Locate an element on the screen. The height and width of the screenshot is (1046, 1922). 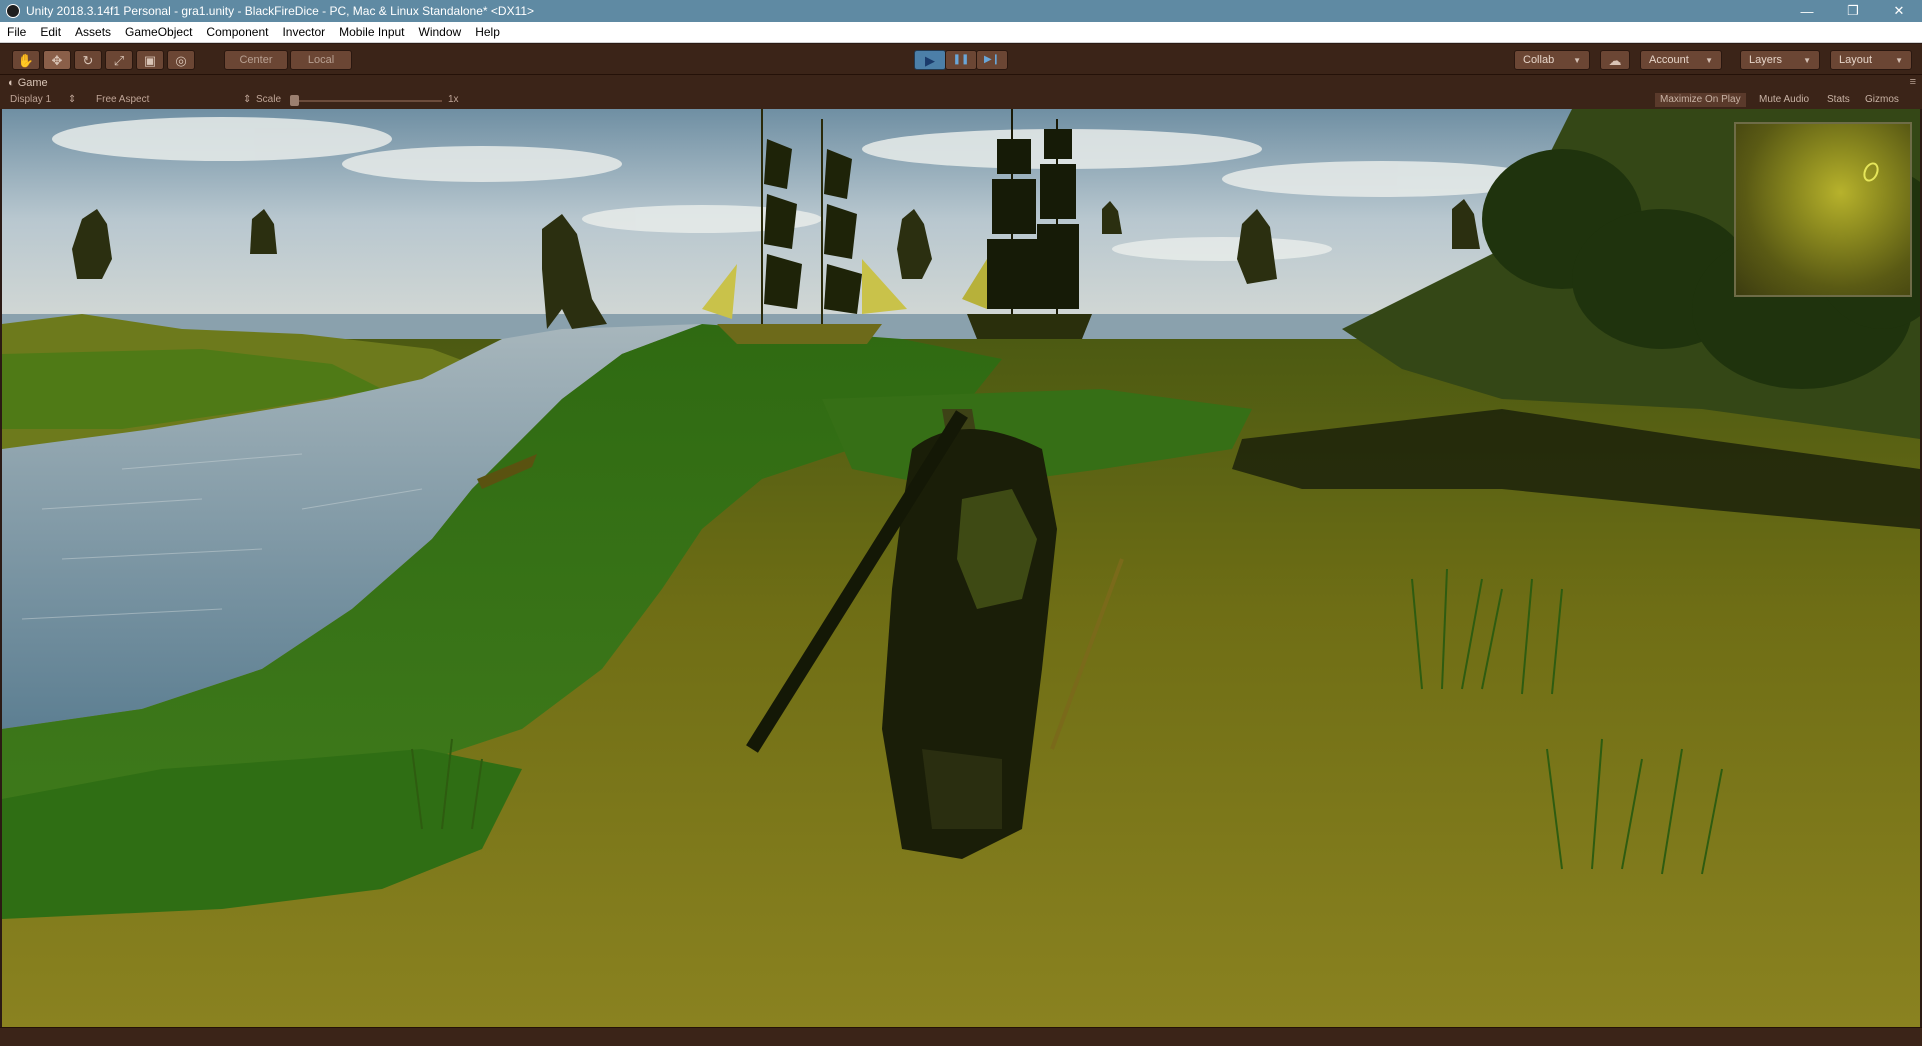
aspect-select: Free Aspect is located at coordinates (122, 99).